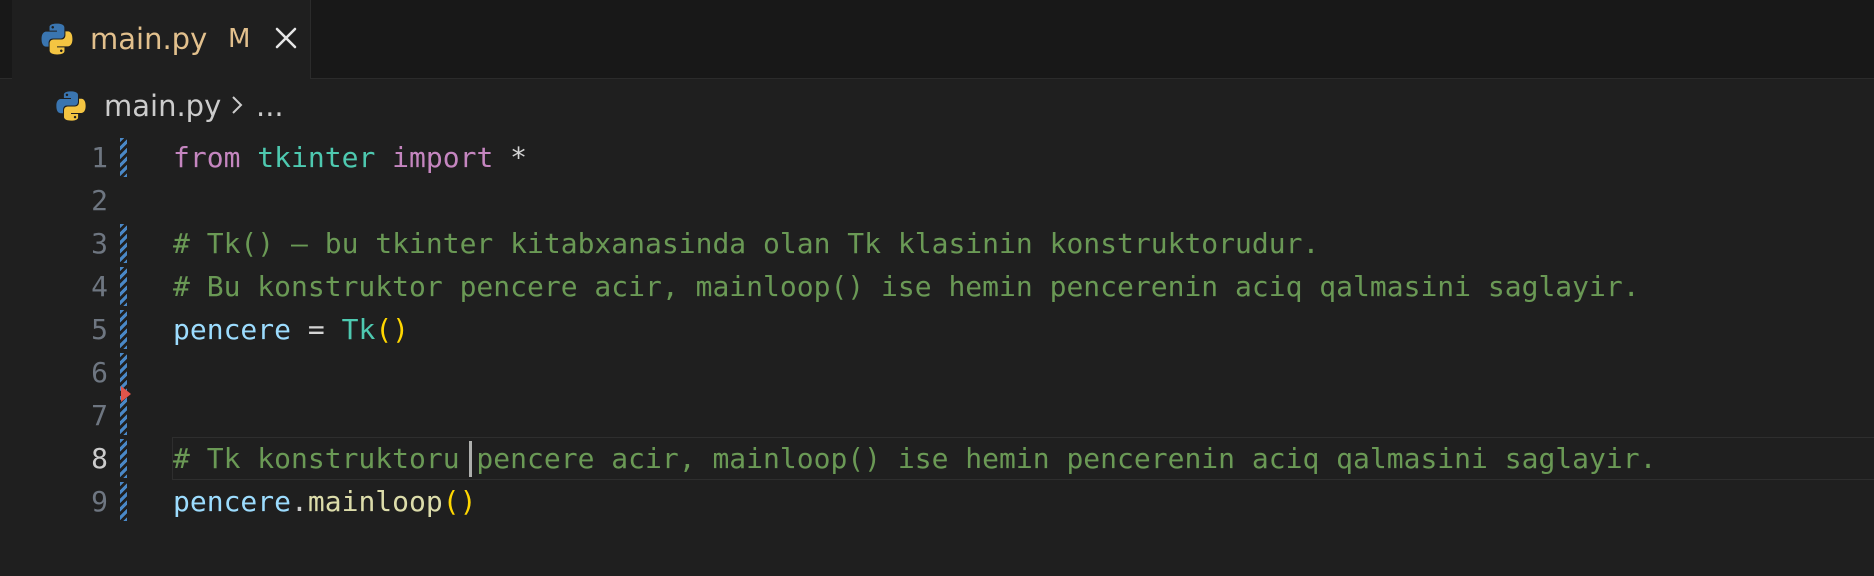 Image resolution: width=1874 pixels, height=576 pixels. I want to click on code-token: ., so click(299, 501).